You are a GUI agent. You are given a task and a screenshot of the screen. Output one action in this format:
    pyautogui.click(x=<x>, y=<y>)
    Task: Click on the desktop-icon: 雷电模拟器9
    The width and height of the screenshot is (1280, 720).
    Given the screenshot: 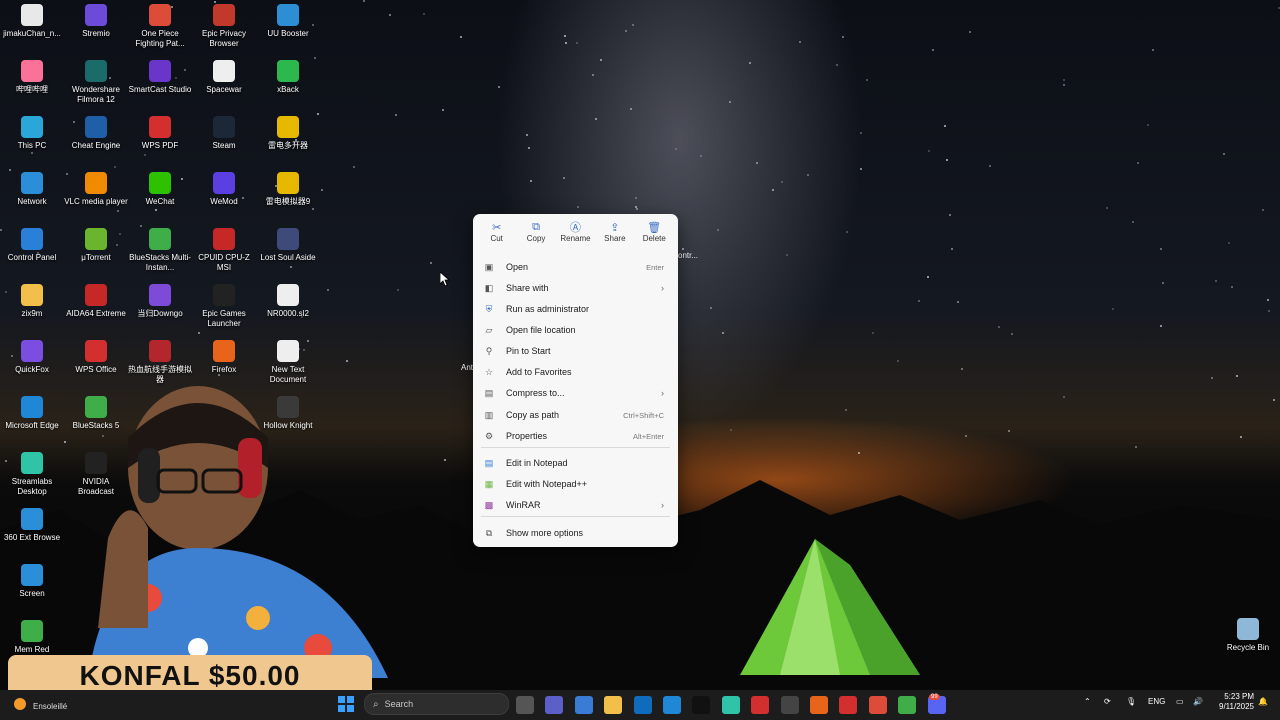 What is the action you would take?
    pyautogui.click(x=288, y=189)
    